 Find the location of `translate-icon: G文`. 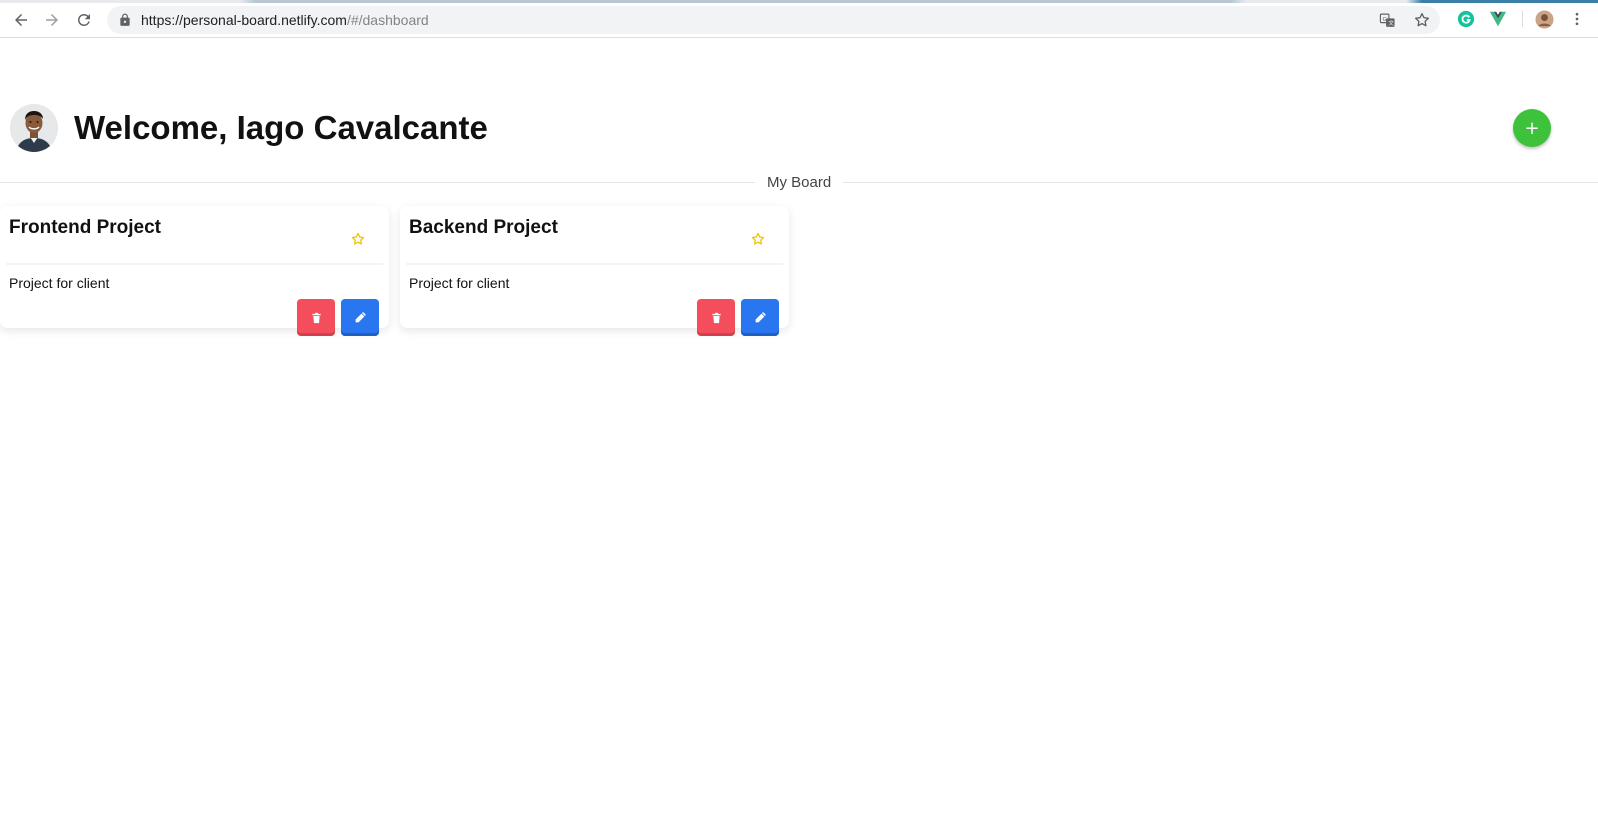

translate-icon: G文 is located at coordinates (1387, 20).